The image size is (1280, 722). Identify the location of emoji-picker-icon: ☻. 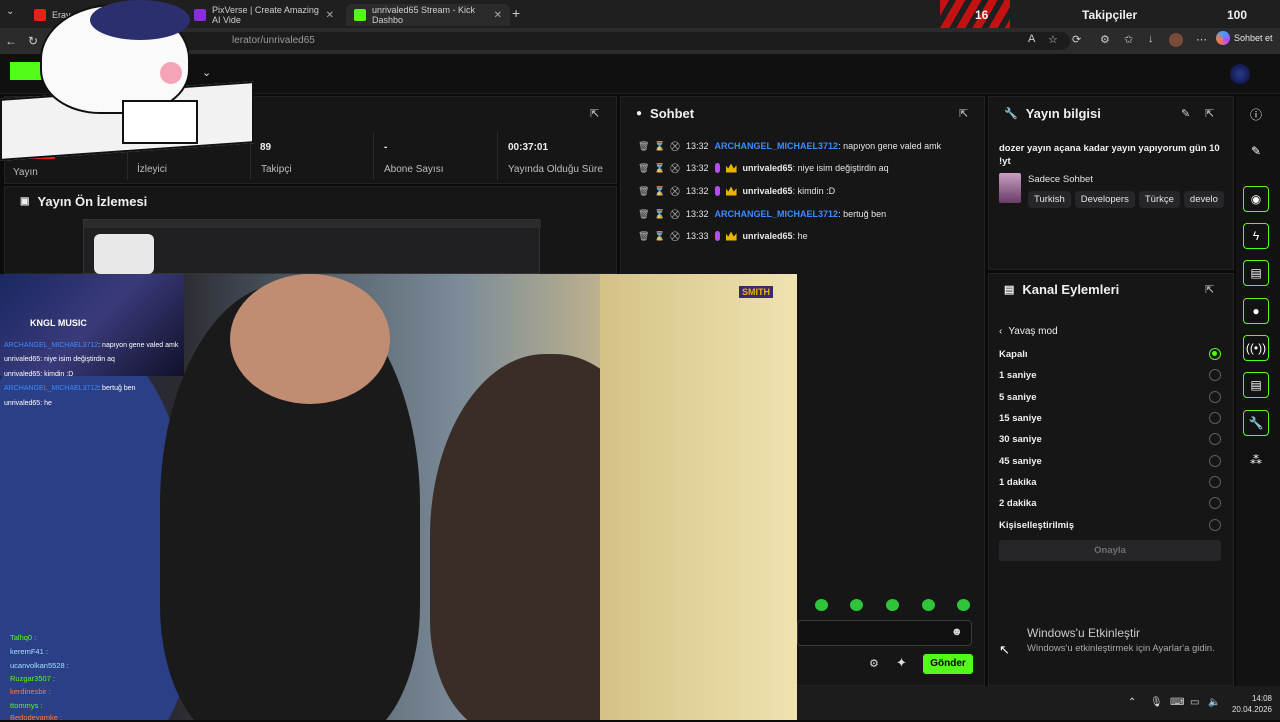
(957, 632).